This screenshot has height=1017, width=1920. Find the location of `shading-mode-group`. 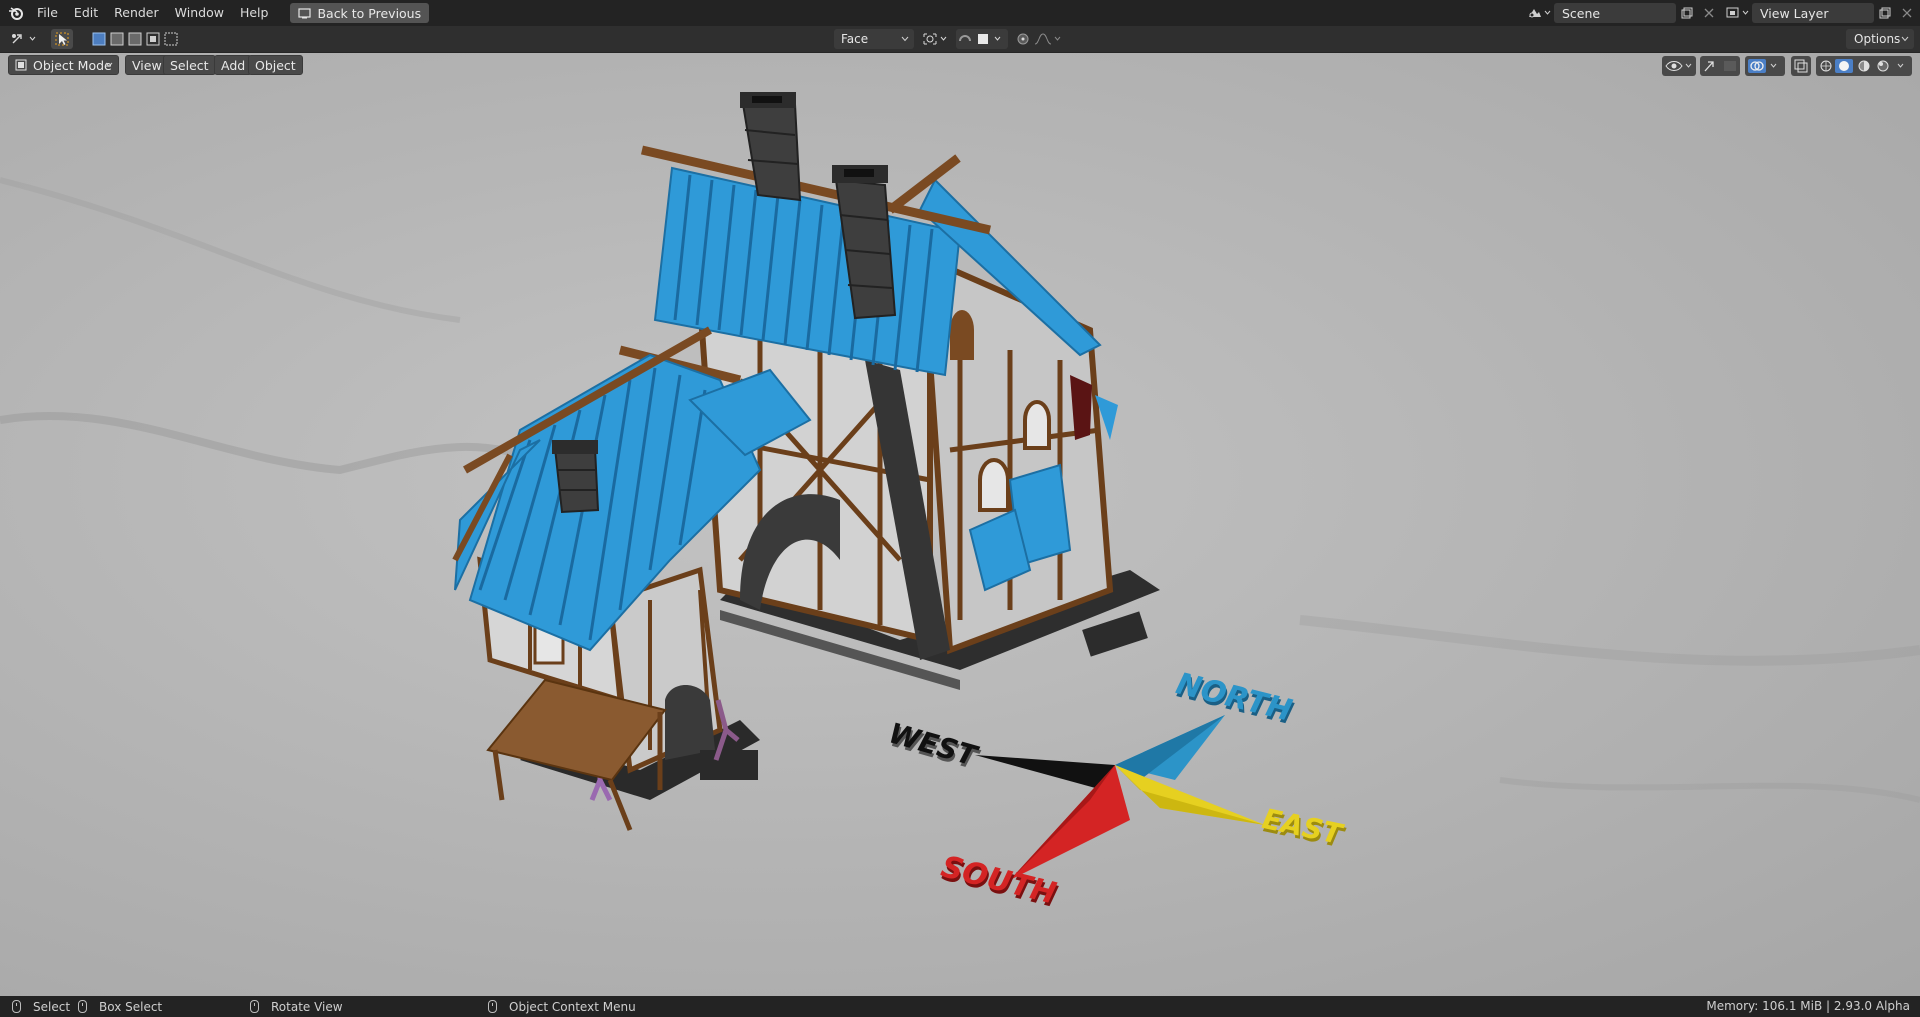

shading-mode-group is located at coordinates (1864, 66).